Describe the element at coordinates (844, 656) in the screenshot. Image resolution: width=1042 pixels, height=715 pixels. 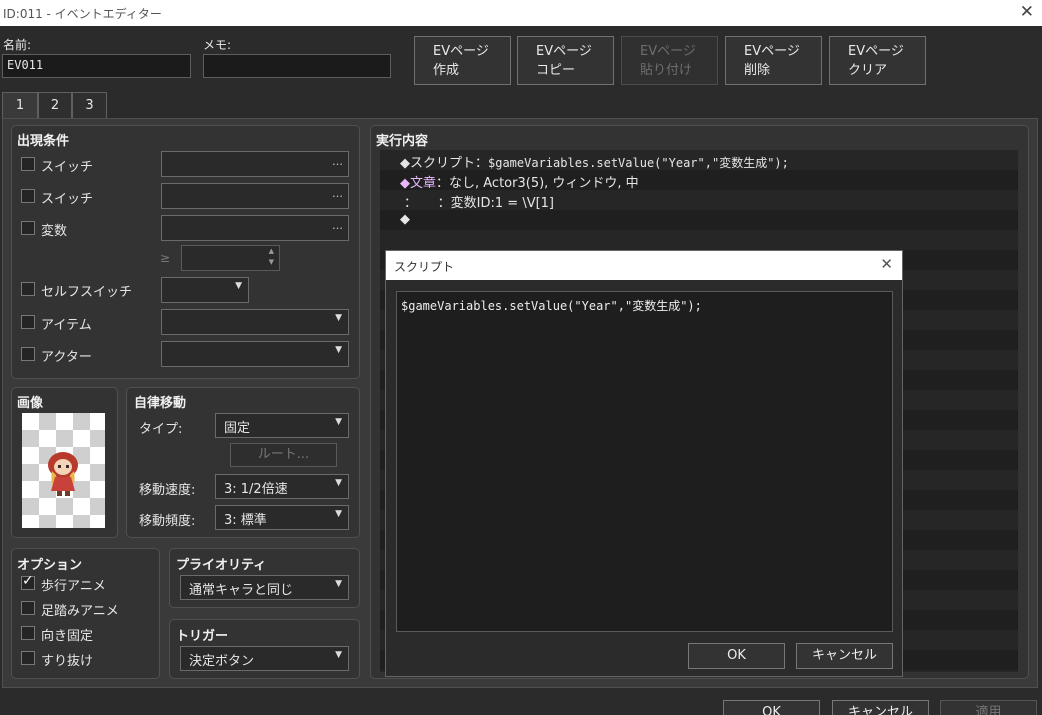
I see `script-cancel-button: キャンセル` at that location.